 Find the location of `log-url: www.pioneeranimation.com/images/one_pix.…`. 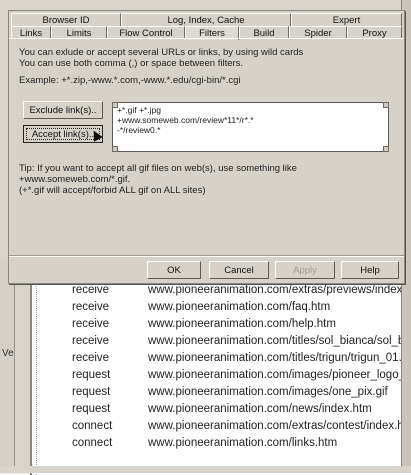

log-url: www.pioneeranimation.com/images/one_pix.… is located at coordinates (268, 392).